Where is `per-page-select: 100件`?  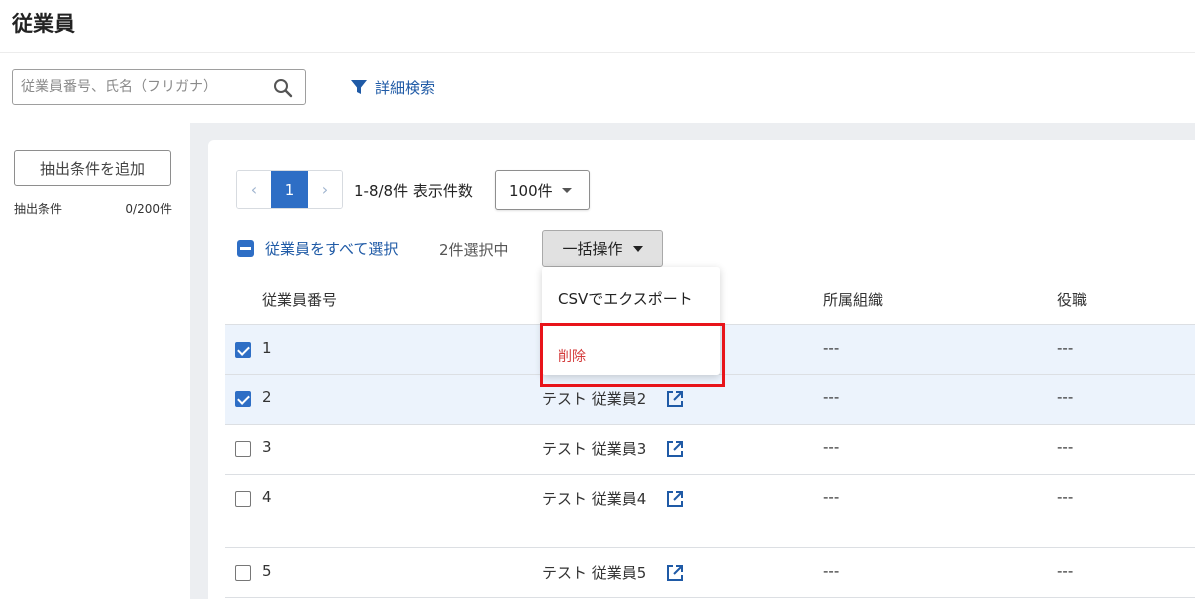
per-page-select: 100件 is located at coordinates (542, 190).